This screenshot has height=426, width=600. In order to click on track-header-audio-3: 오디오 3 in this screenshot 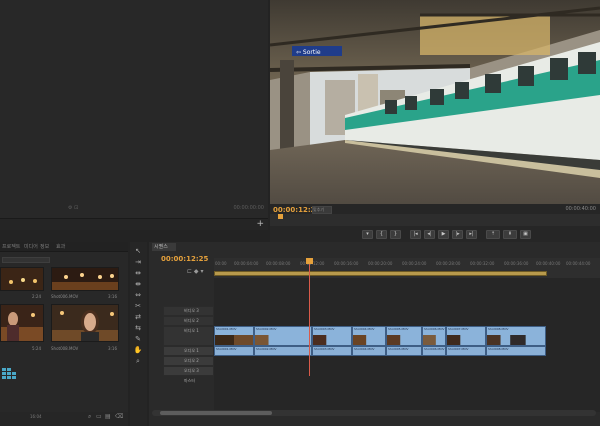, I will do `click(188, 371)`.